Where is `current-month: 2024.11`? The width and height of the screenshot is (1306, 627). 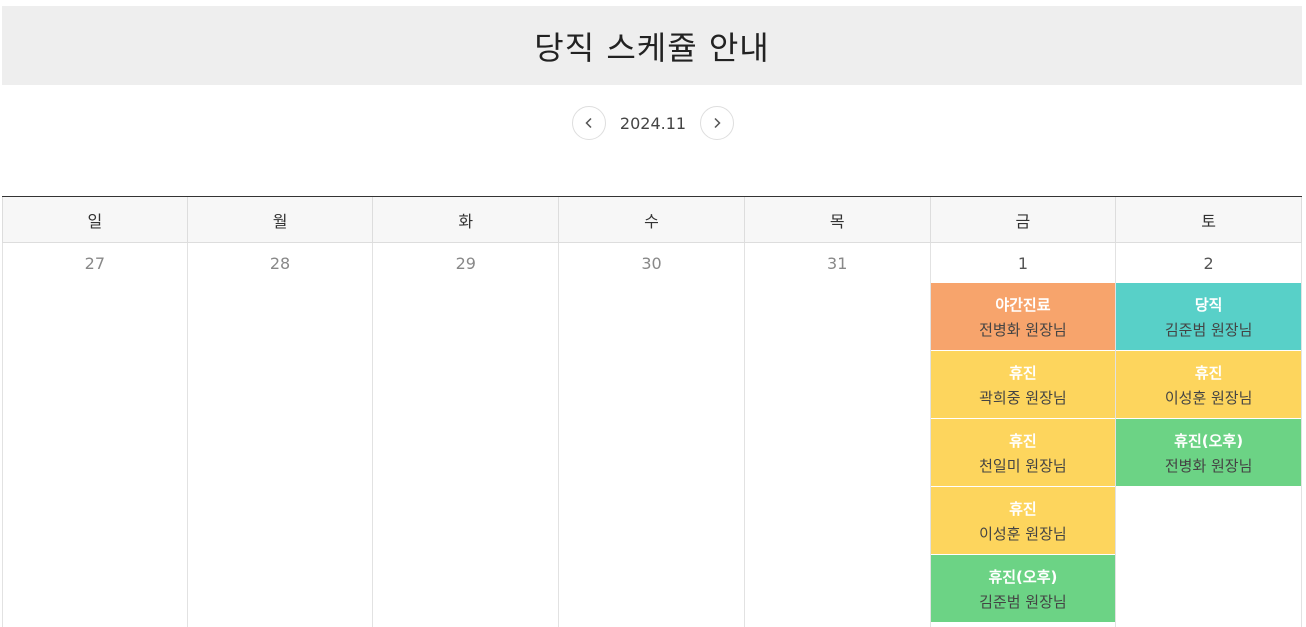 current-month: 2024.11 is located at coordinates (653, 123).